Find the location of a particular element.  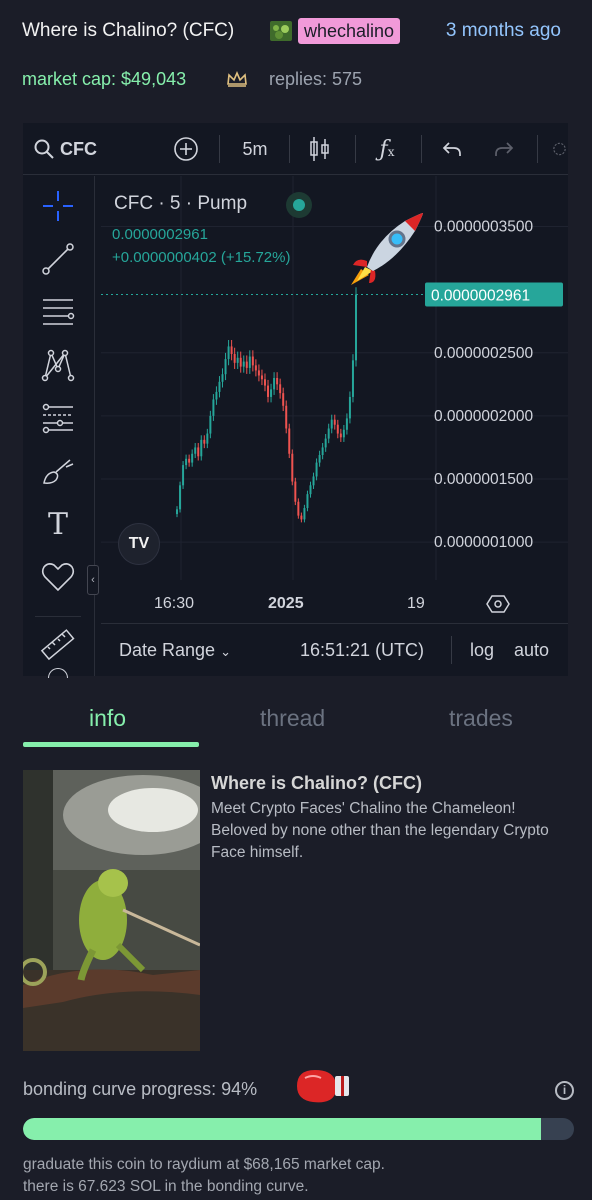

coin-title: Where is Chalino? (CFC) is located at coordinates (128, 30).